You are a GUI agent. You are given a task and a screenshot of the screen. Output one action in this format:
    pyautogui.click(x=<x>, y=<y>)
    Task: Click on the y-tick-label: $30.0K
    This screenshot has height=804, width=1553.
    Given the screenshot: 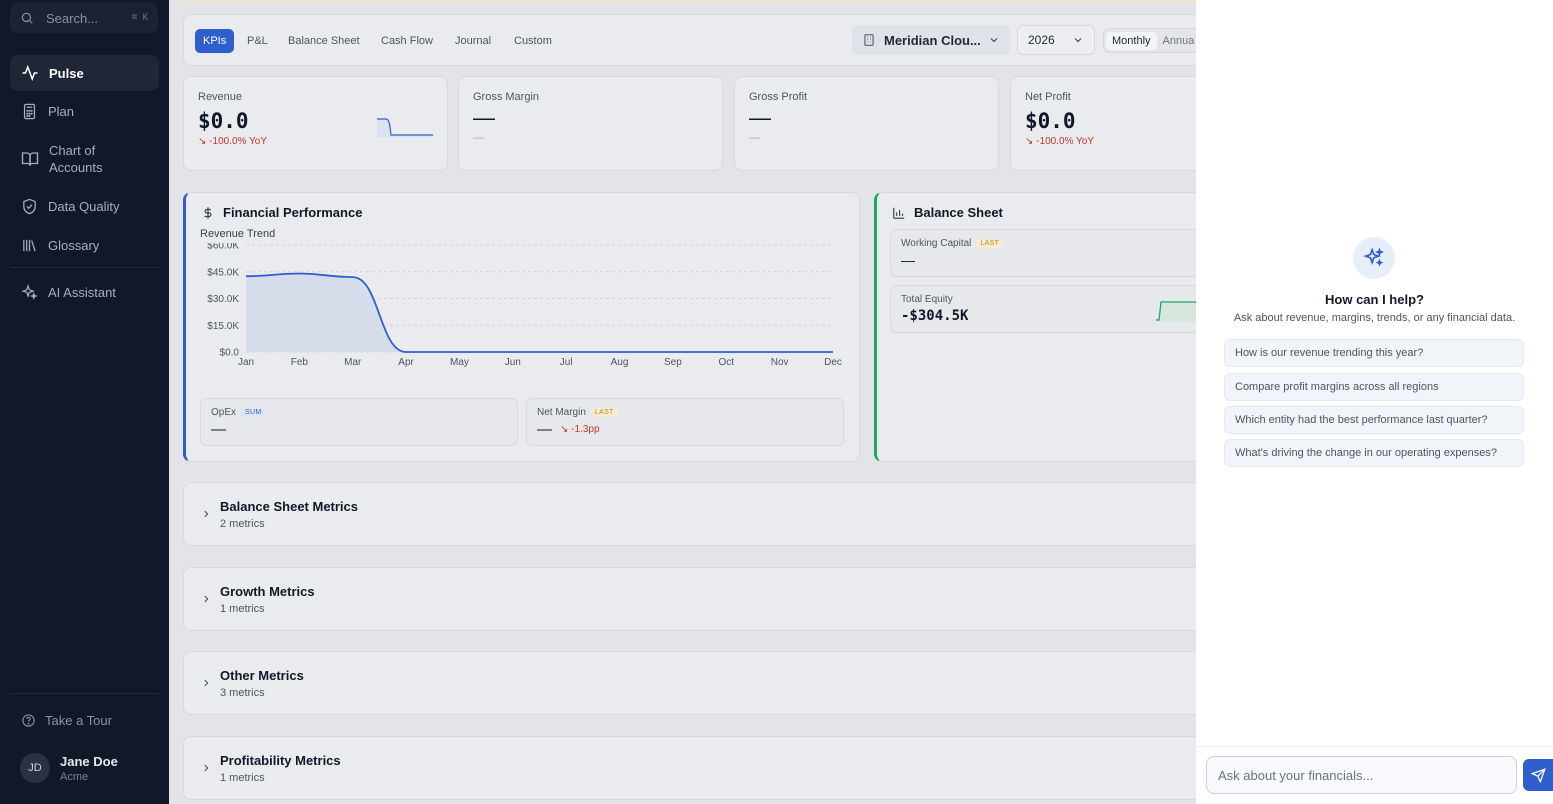 What is the action you would take?
    pyautogui.click(x=223, y=299)
    